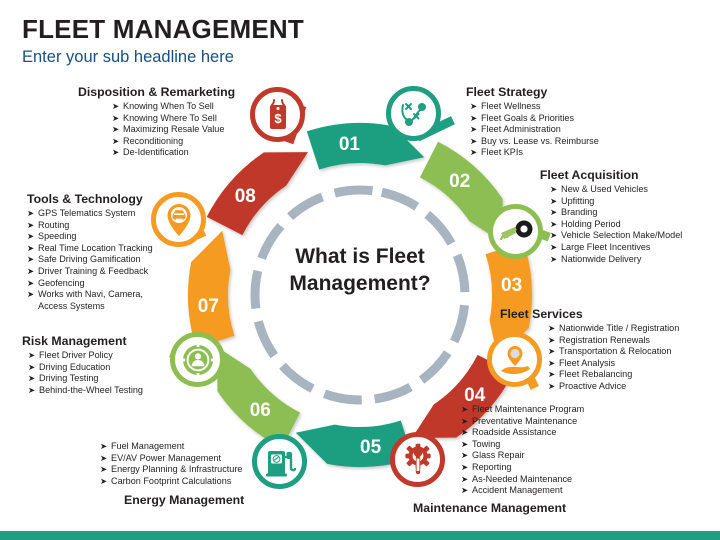  What do you see at coordinates (371, 447) in the screenshot?
I see `segment-number-05: 05` at bounding box center [371, 447].